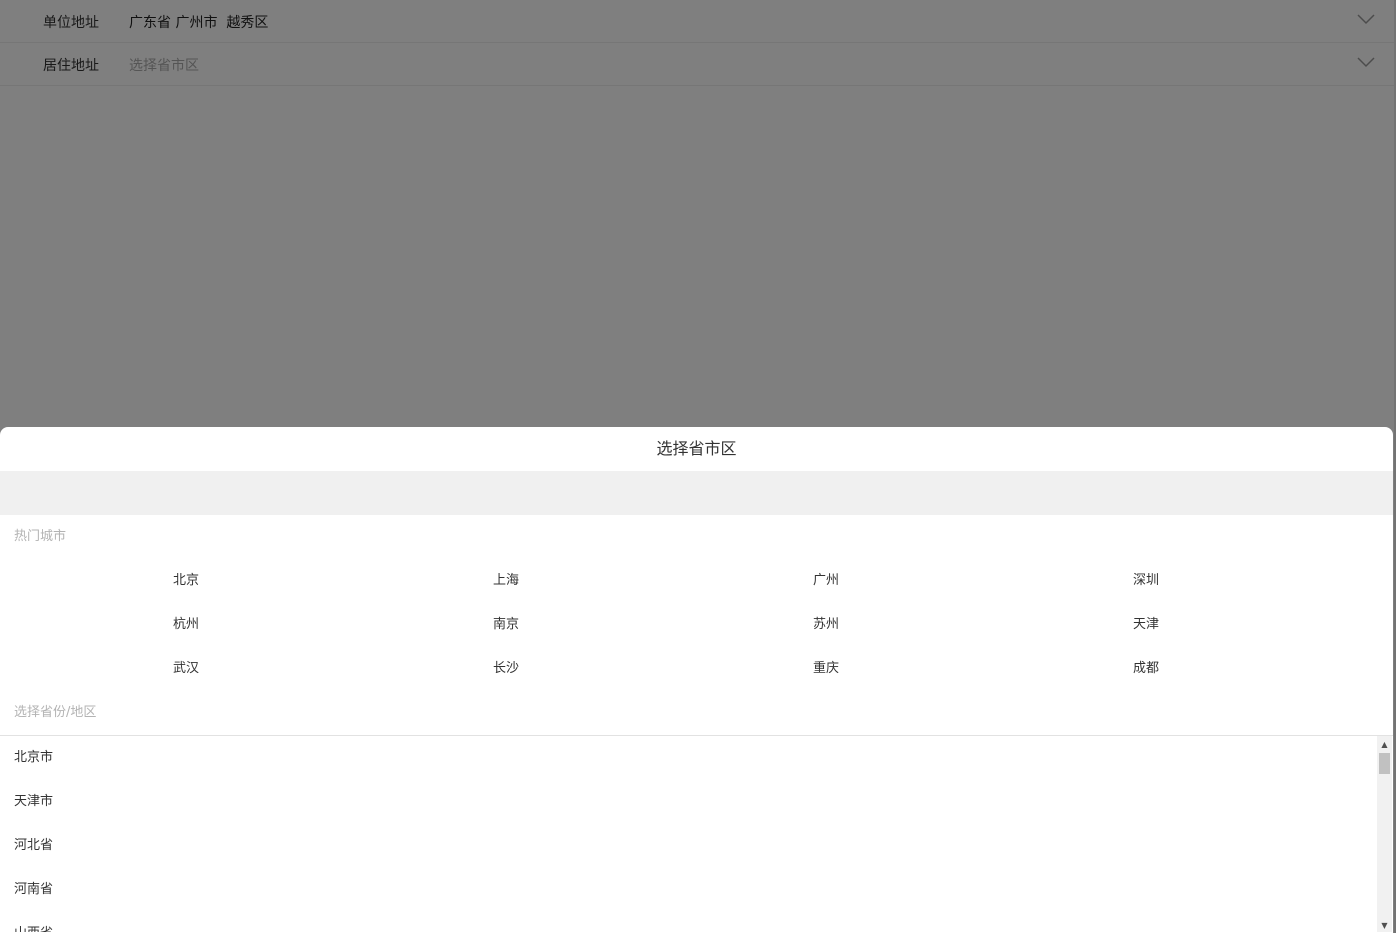 The height and width of the screenshot is (933, 1396). What do you see at coordinates (696, 846) in the screenshot?
I see `province-item: 河北省` at bounding box center [696, 846].